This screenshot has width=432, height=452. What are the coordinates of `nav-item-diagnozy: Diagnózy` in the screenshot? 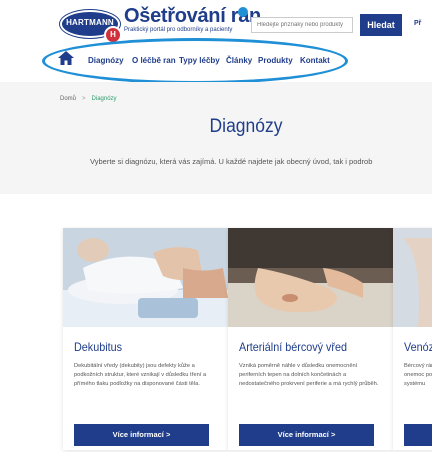 It's located at (106, 60).